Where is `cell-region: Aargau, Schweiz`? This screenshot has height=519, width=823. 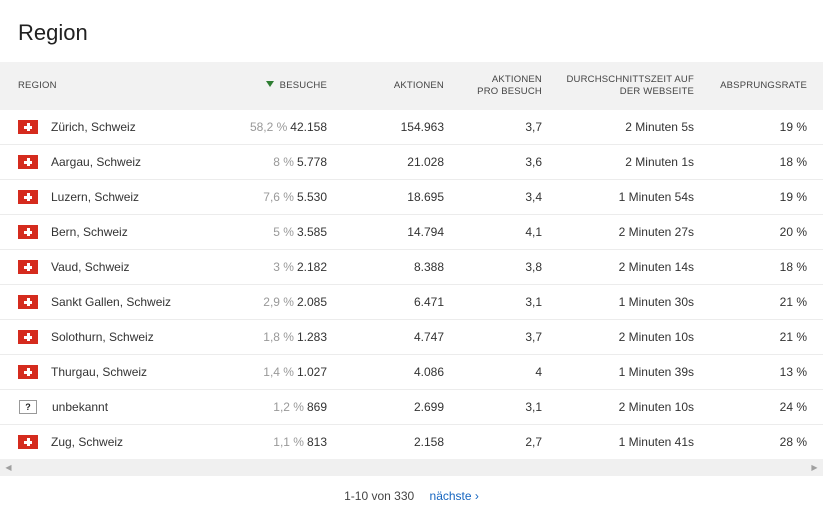 cell-region: Aargau, Schweiz is located at coordinates (115, 162).